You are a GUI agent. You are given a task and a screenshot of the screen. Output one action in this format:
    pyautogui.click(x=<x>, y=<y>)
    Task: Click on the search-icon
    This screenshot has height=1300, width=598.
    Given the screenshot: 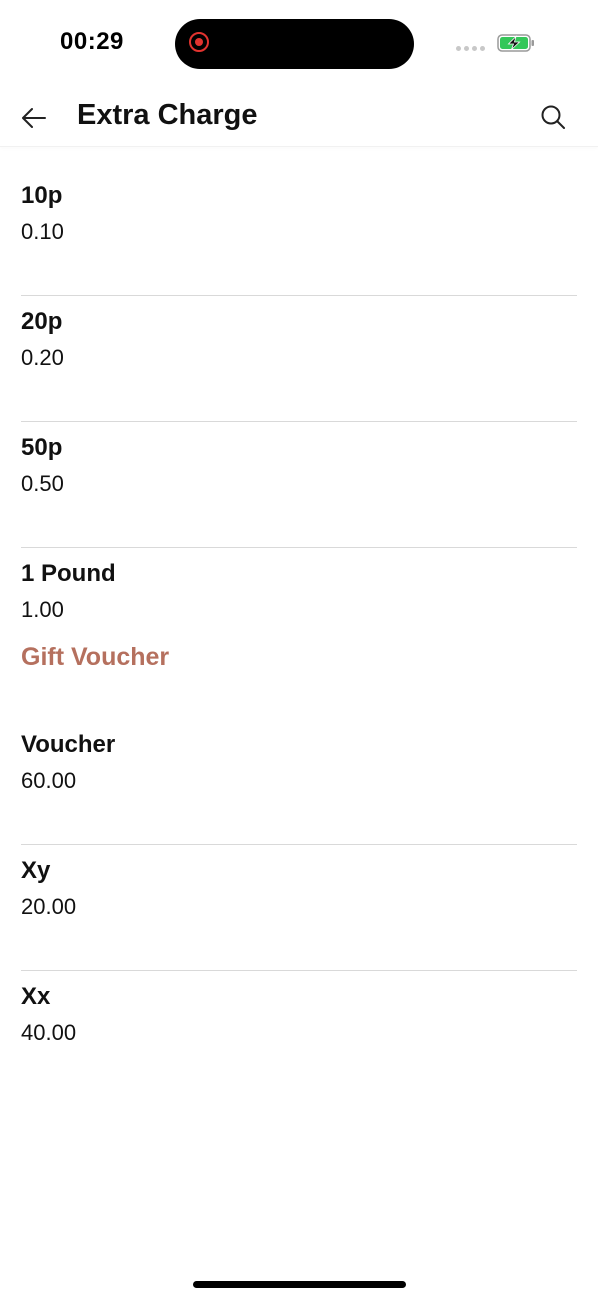 What is the action you would take?
    pyautogui.click(x=553, y=117)
    